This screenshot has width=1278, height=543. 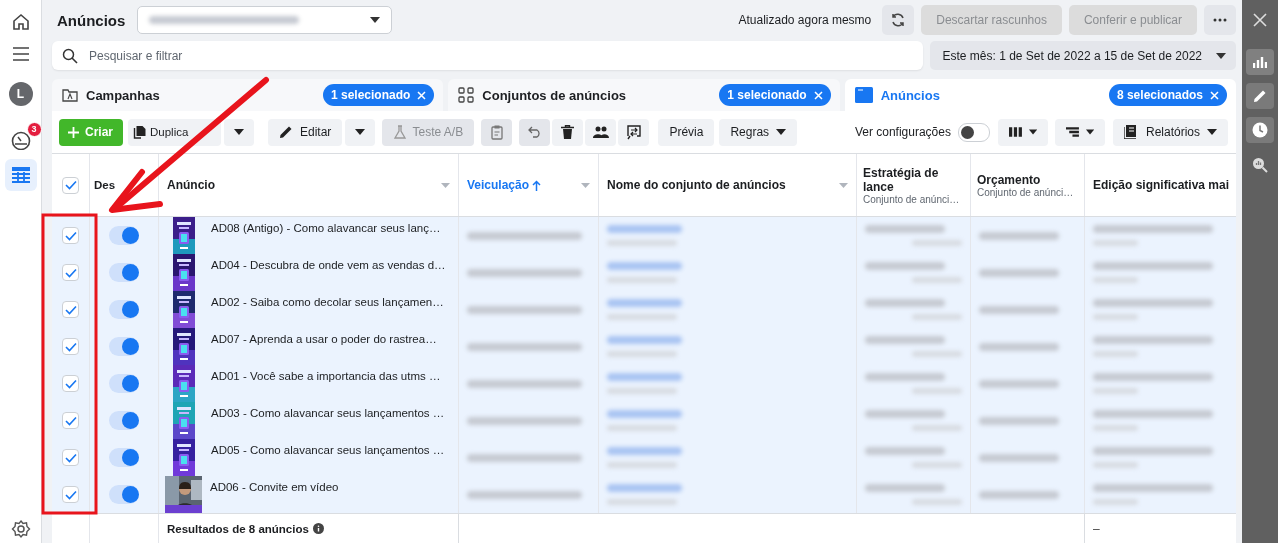 What do you see at coordinates (1260, 130) in the screenshot?
I see `clock-icon` at bounding box center [1260, 130].